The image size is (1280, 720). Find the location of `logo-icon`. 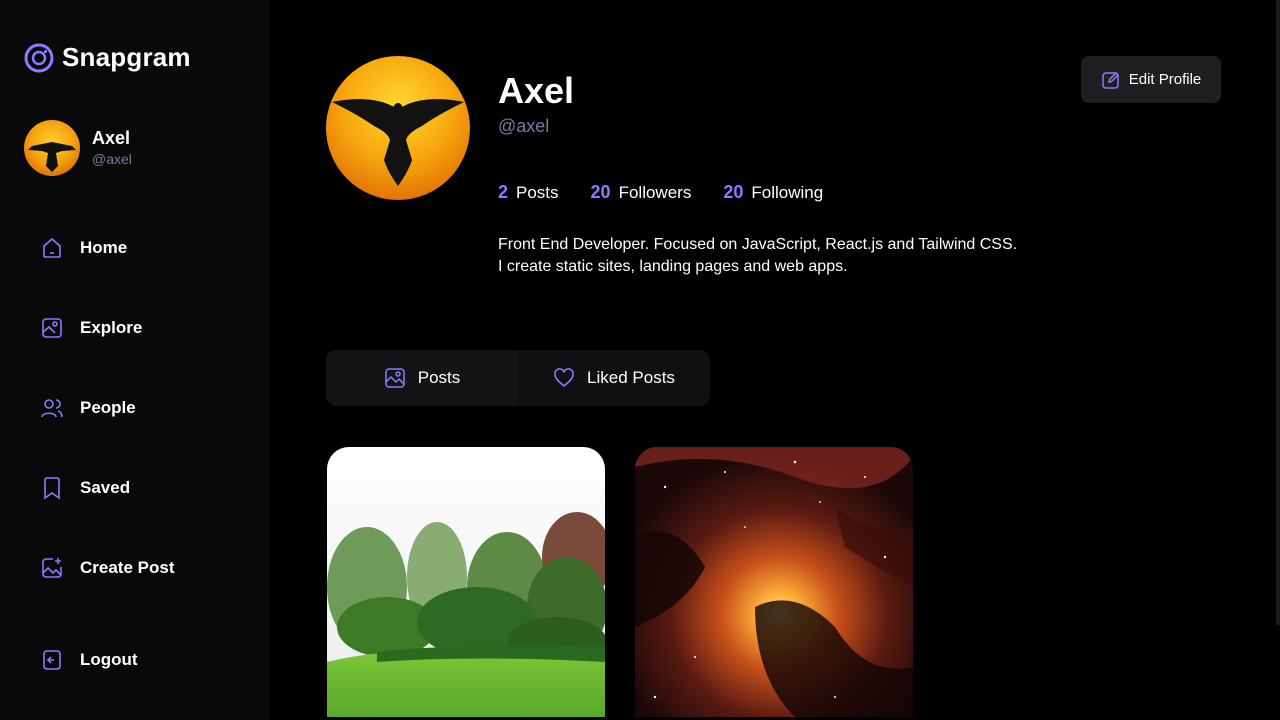

logo-icon is located at coordinates (39, 57).